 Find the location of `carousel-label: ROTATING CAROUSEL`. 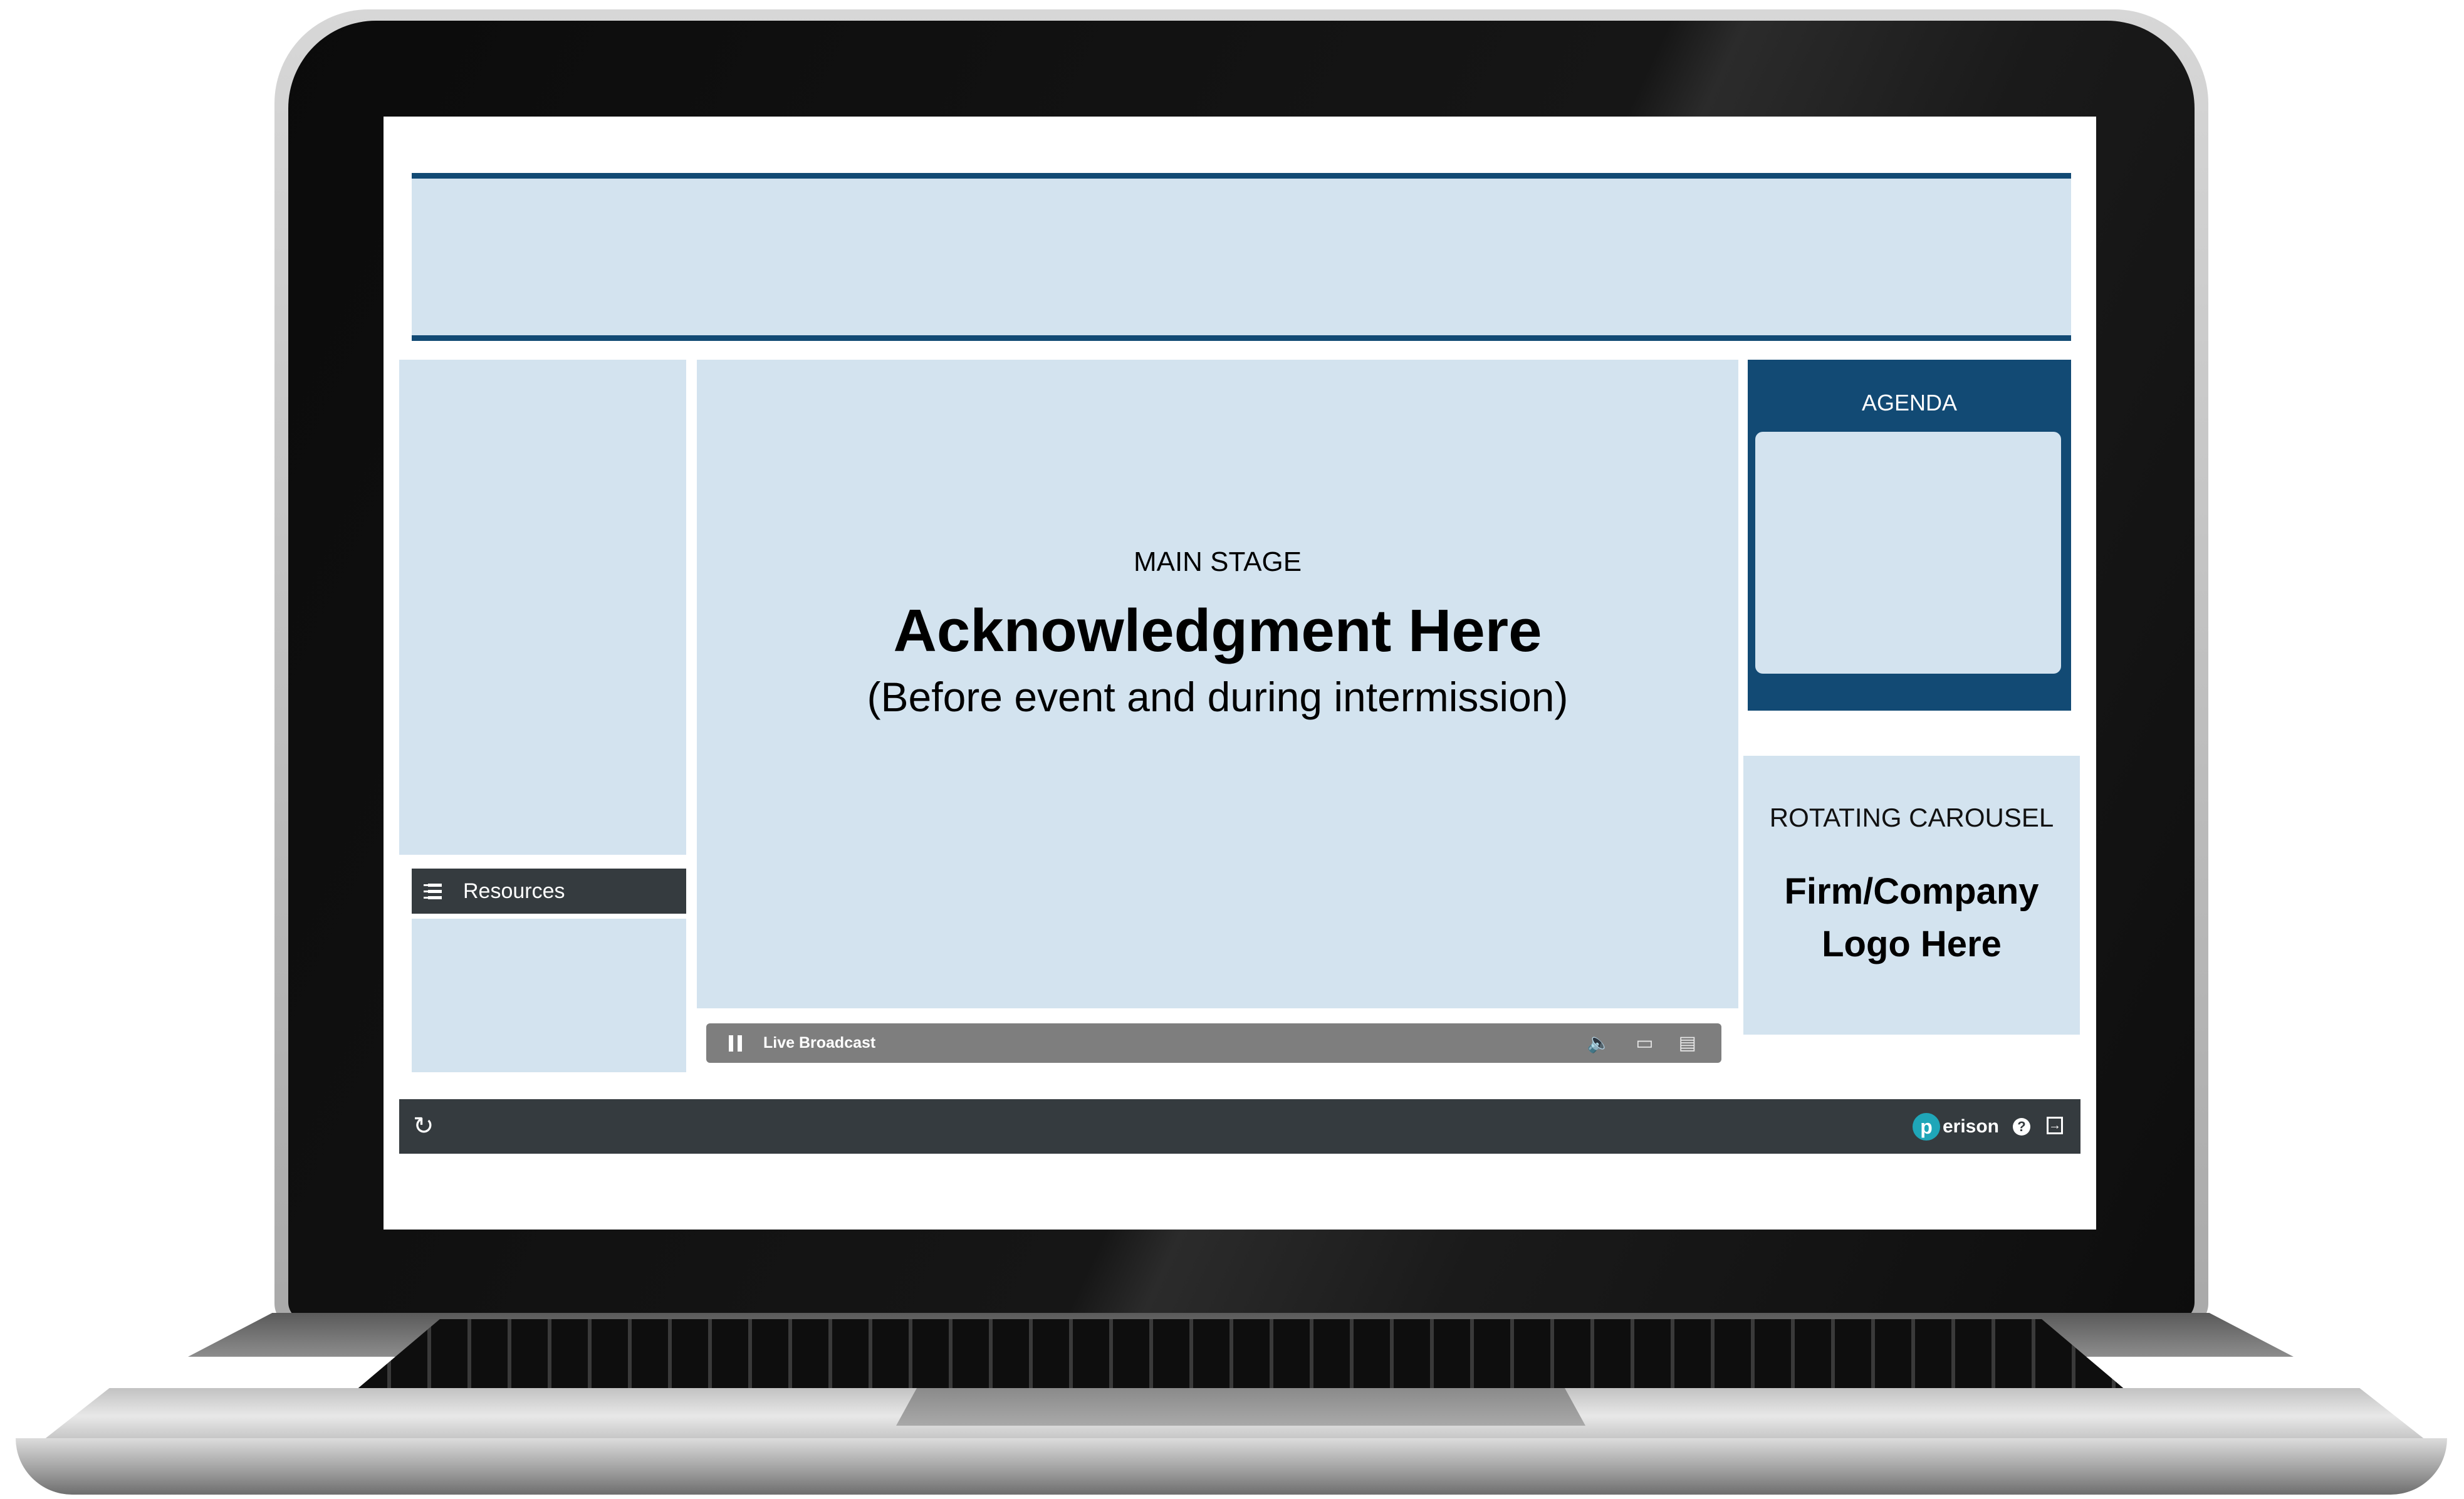

carousel-label: ROTATING CAROUSEL is located at coordinates (1912, 817).